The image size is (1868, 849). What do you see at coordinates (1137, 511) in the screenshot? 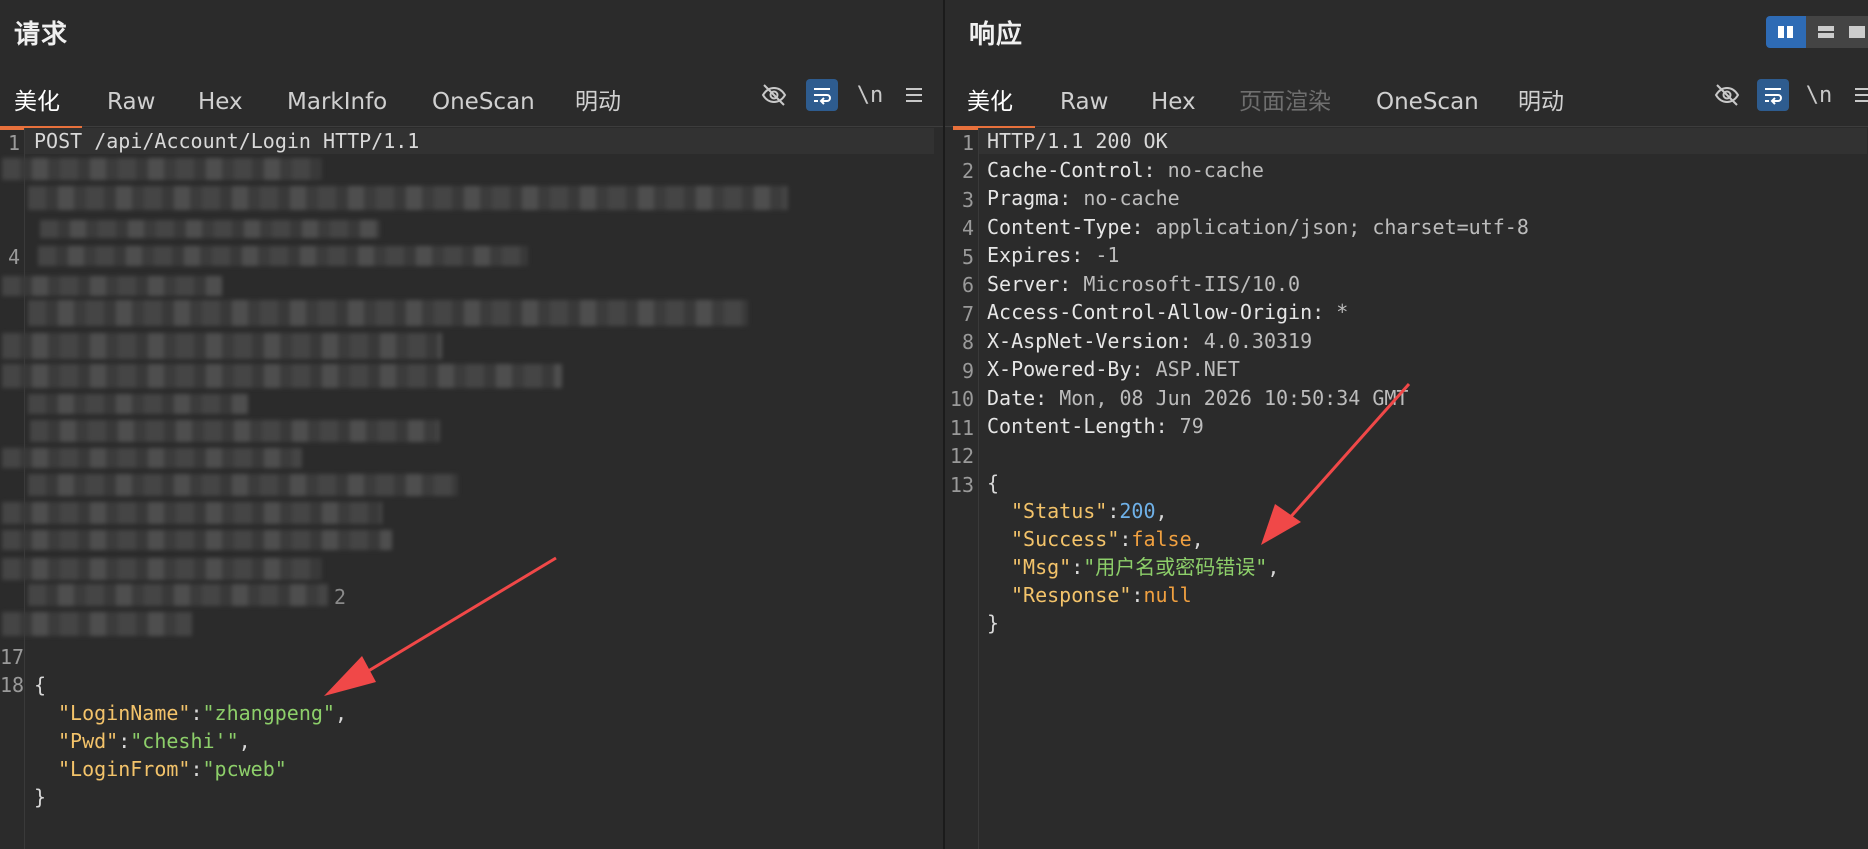
I see `json-number: 200` at bounding box center [1137, 511].